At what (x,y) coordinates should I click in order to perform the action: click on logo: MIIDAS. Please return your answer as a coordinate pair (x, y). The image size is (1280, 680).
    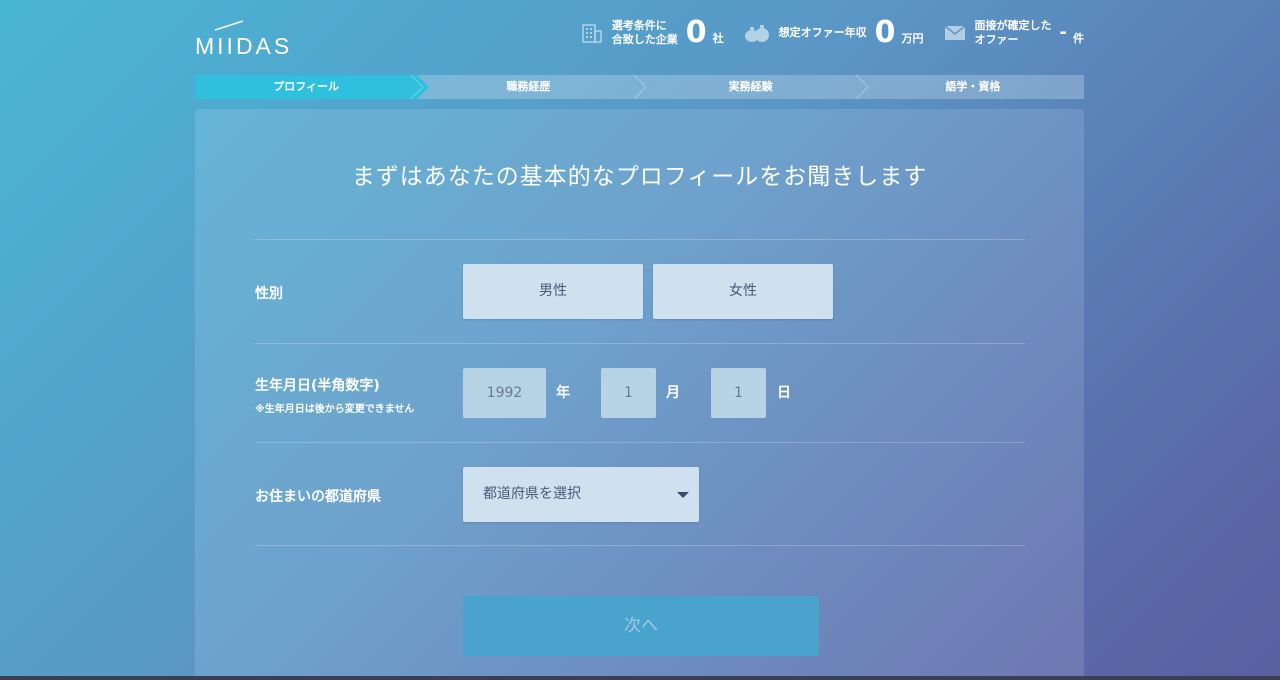
    Looking at the image, I should click on (255, 39).